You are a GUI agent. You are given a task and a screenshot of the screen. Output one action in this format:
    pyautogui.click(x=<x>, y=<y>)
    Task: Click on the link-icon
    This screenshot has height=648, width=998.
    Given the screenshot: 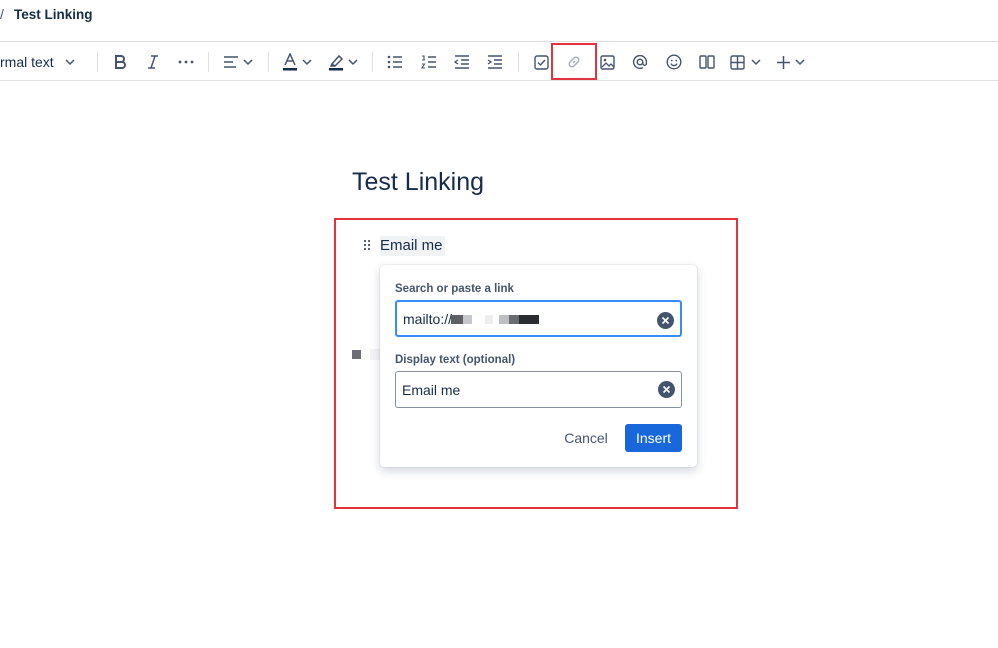 What is the action you would take?
    pyautogui.click(x=574, y=62)
    